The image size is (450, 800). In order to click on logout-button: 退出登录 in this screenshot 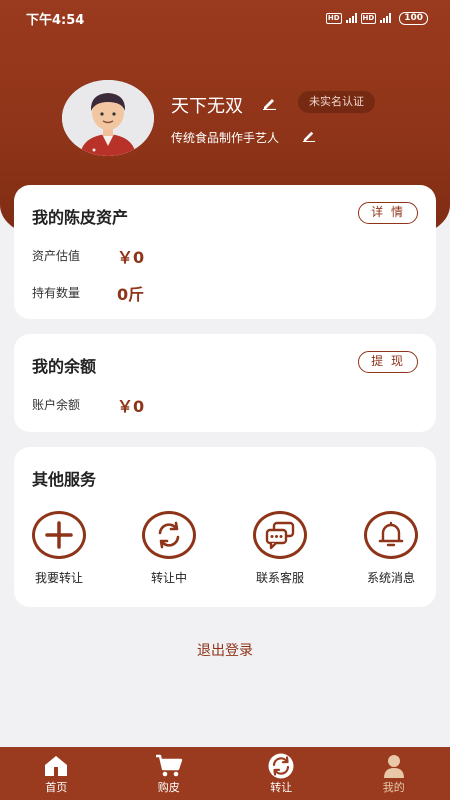, I will do `click(225, 650)`.